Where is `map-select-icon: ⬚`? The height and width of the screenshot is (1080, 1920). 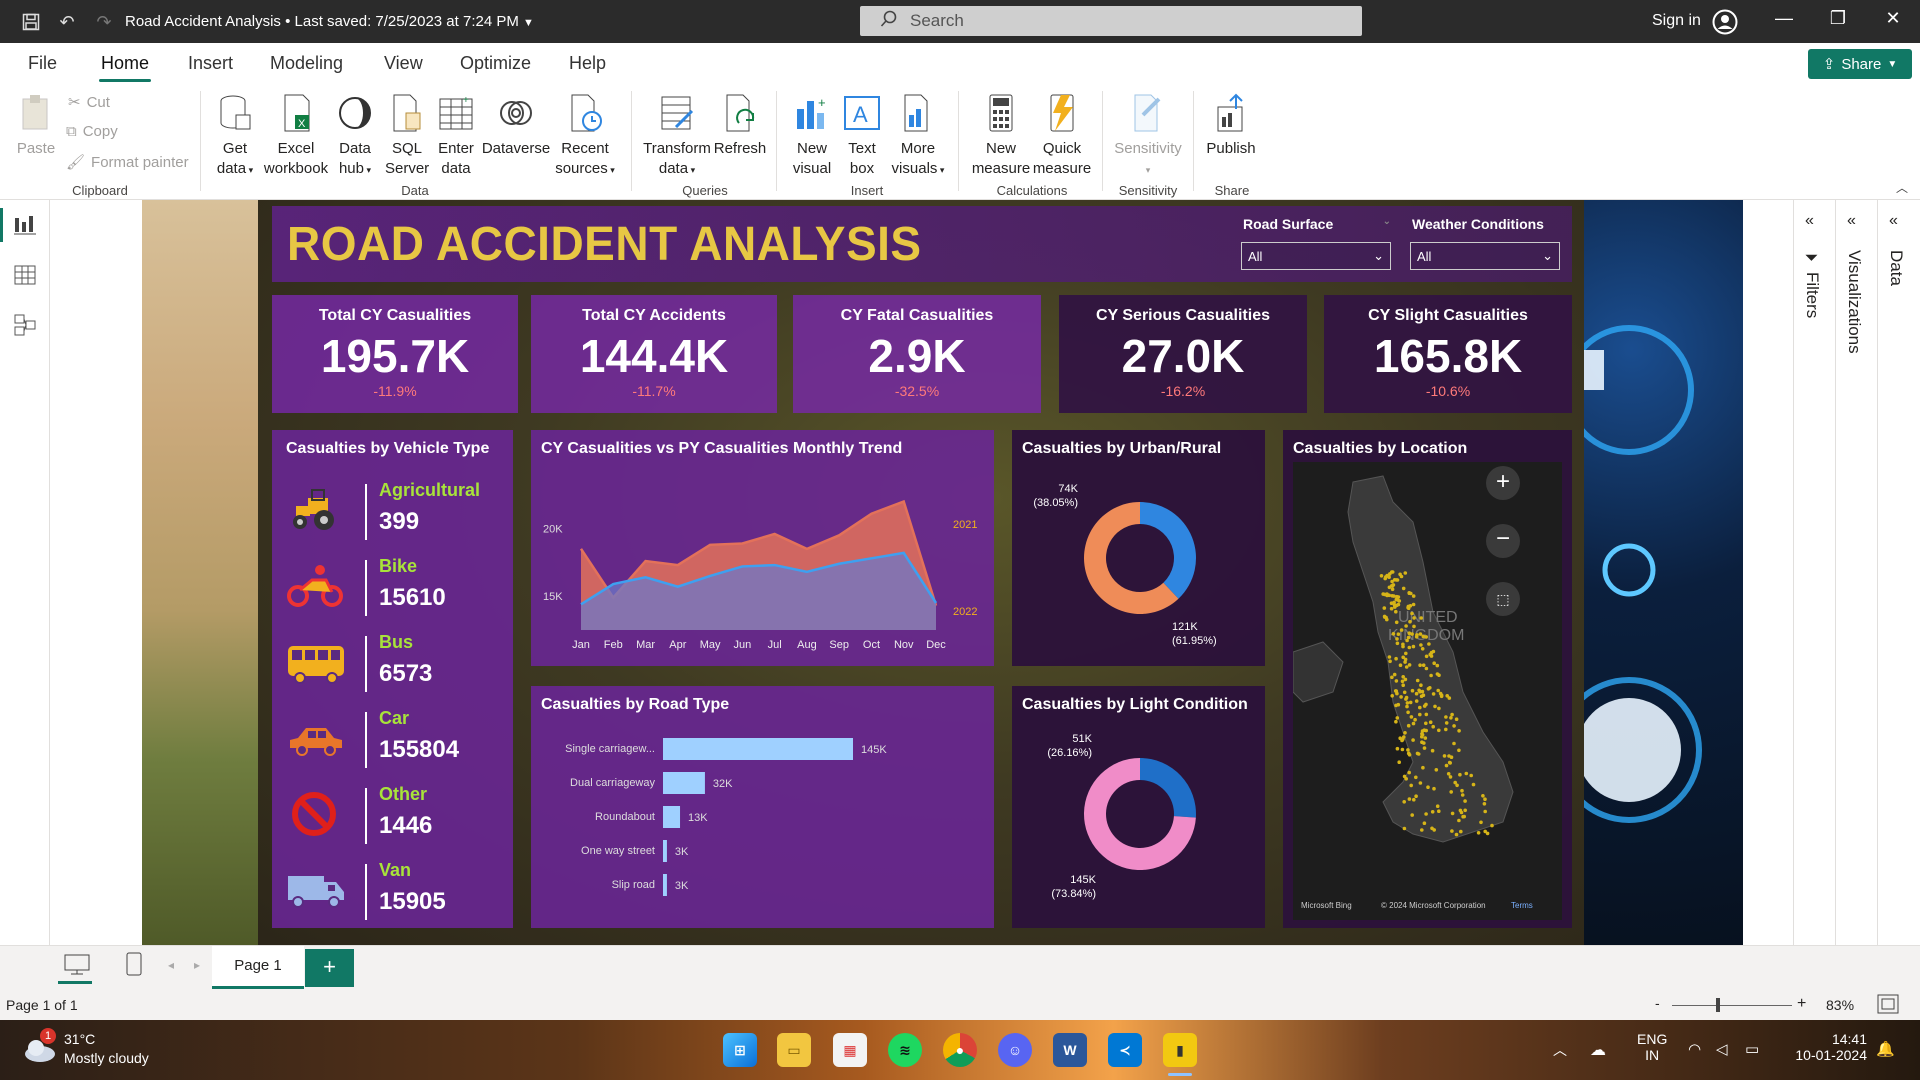 map-select-icon: ⬚ is located at coordinates (1503, 599).